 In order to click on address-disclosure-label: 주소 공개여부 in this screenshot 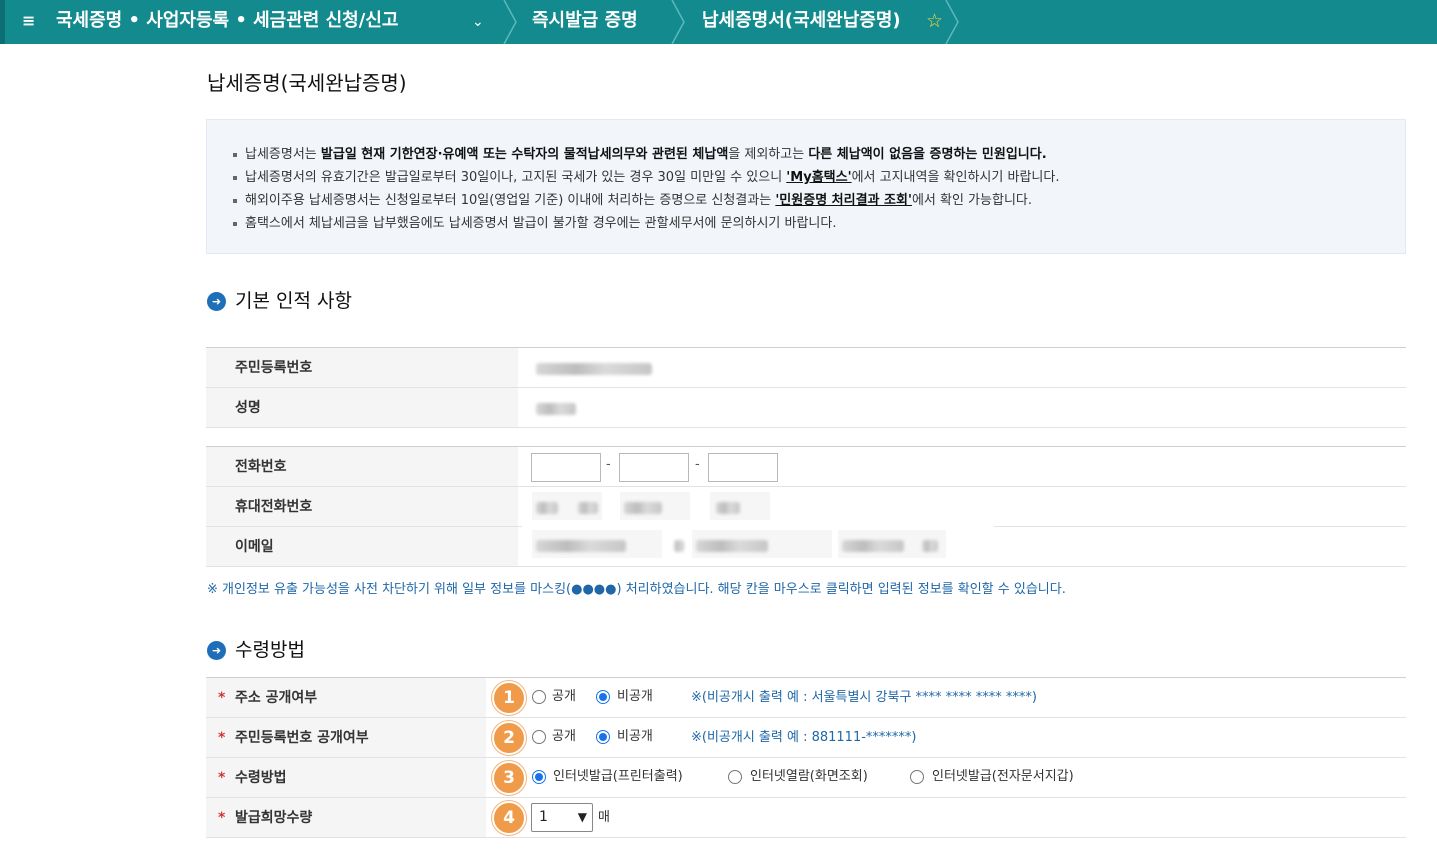, I will do `click(276, 698)`.